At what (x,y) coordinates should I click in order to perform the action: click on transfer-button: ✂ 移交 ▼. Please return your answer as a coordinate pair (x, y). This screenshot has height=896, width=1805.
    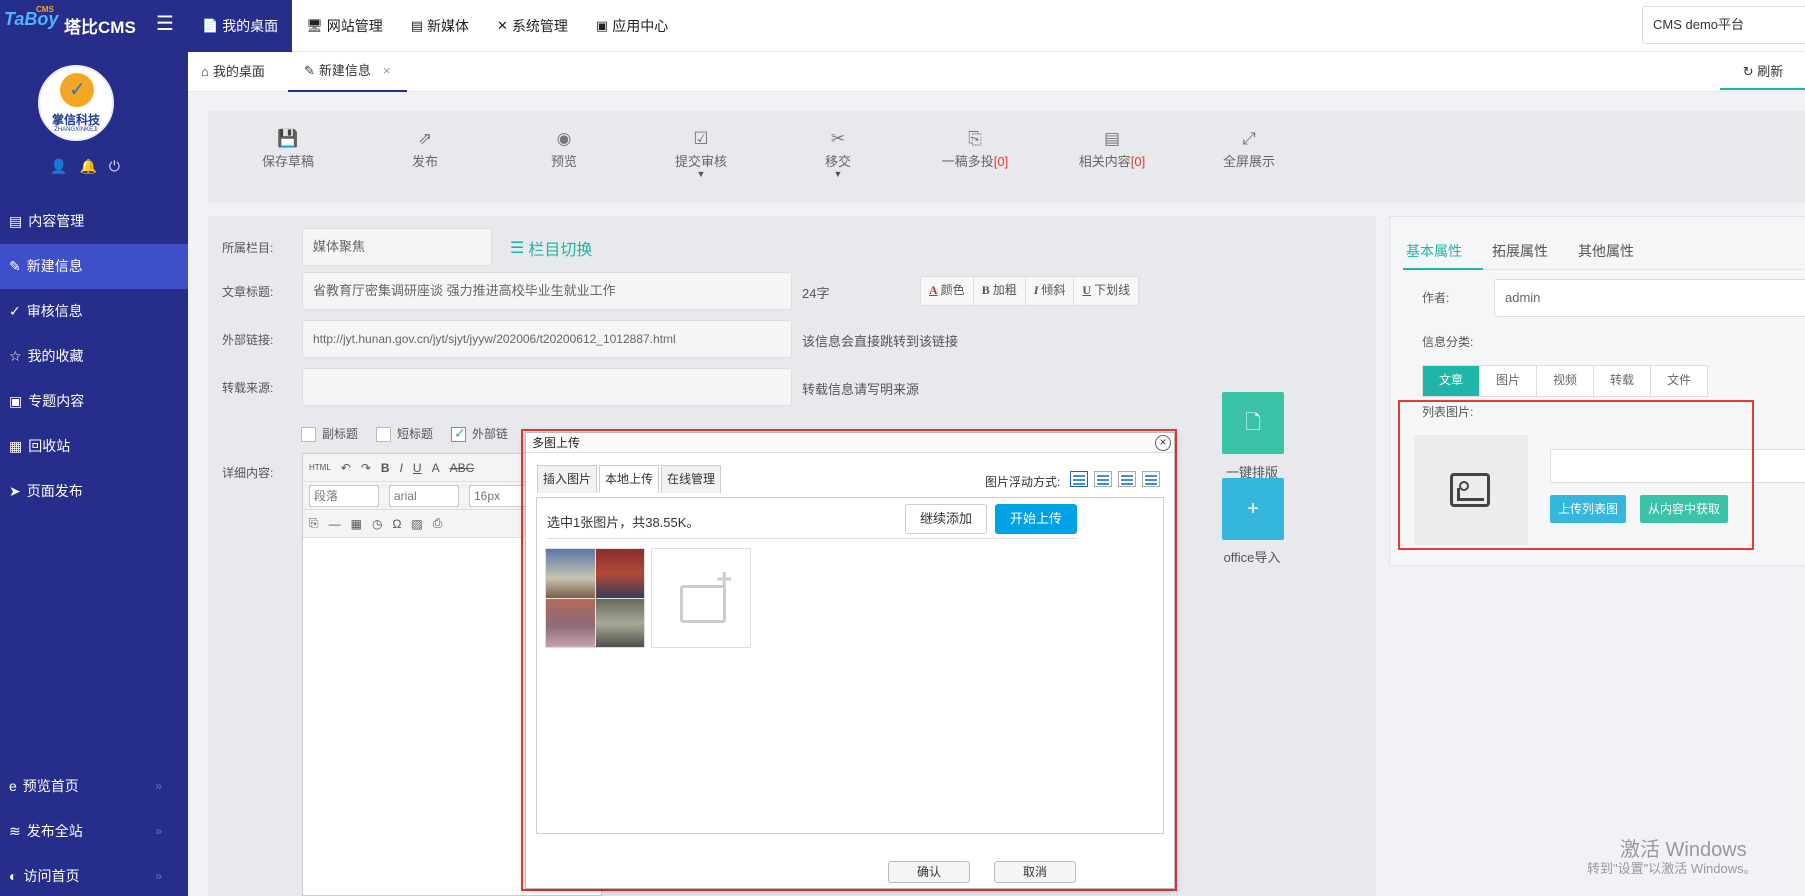
    Looking at the image, I should click on (838, 154).